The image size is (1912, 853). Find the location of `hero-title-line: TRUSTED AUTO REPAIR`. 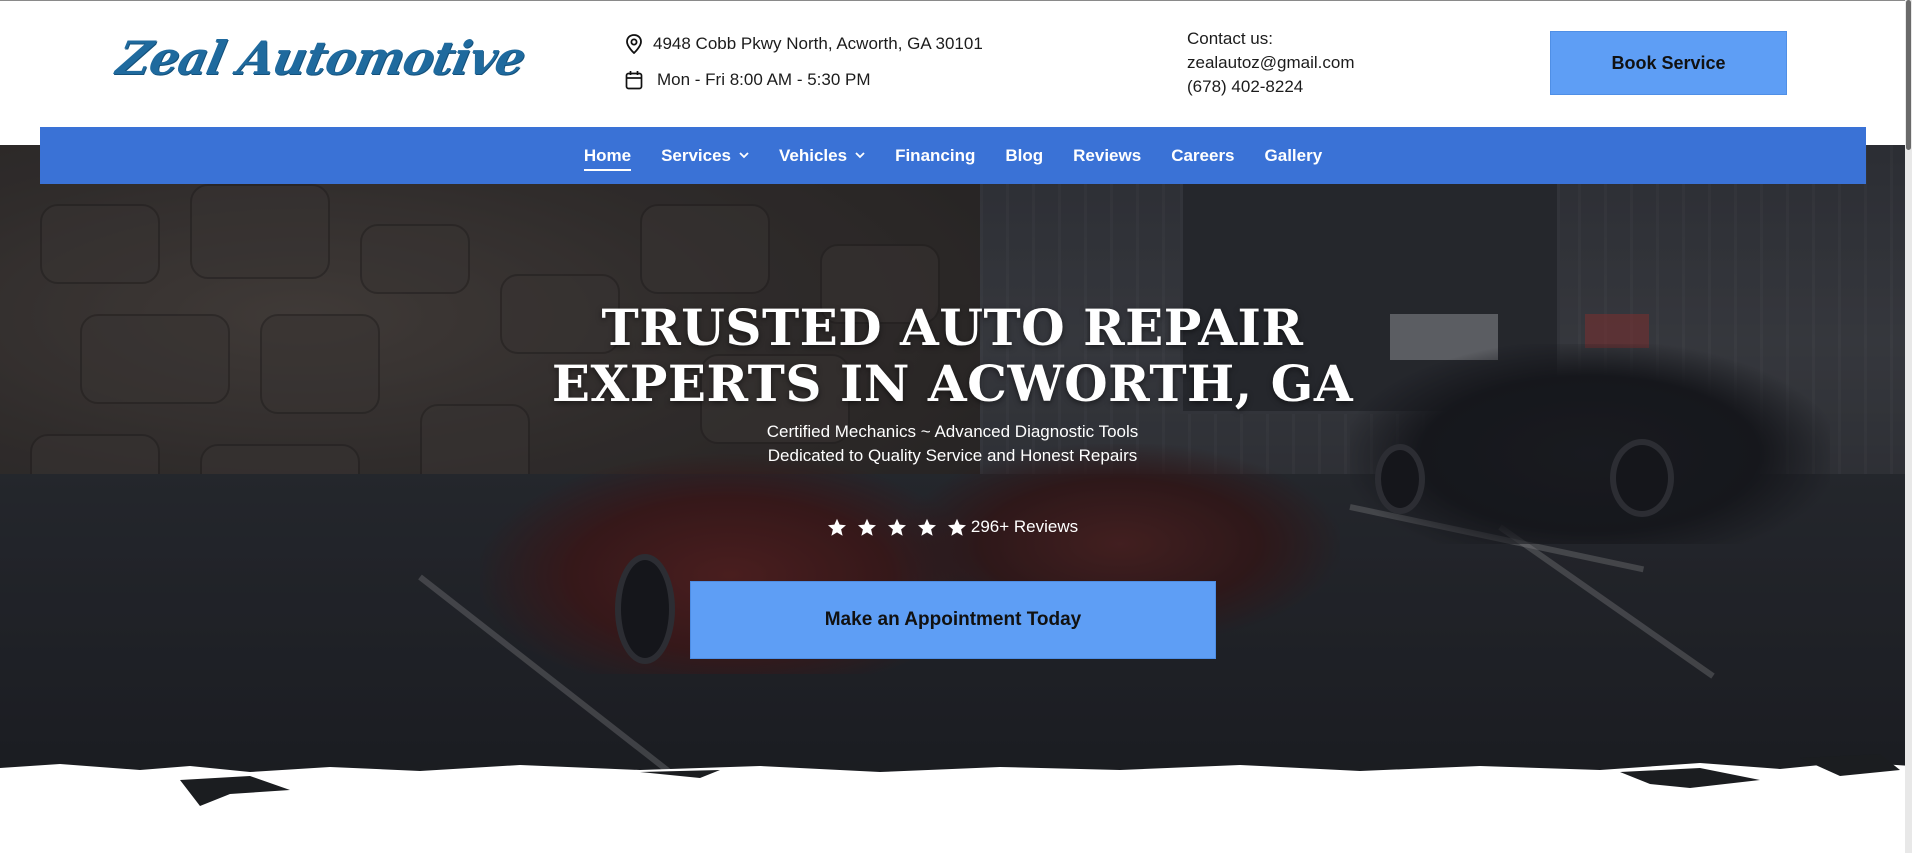

hero-title-line: TRUSTED AUTO REPAIR is located at coordinates (952, 327).